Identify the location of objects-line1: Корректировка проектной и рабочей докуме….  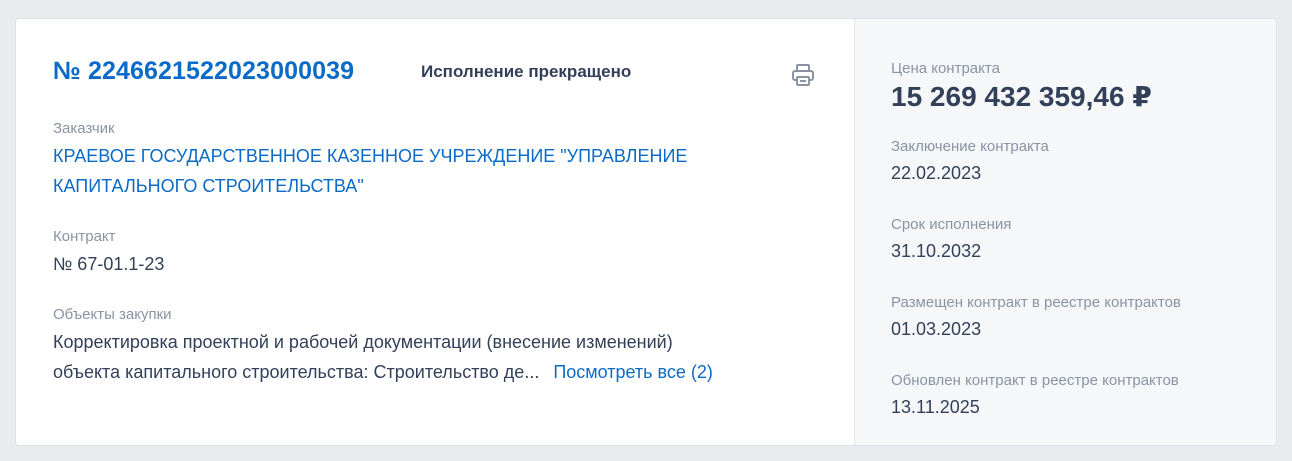
(363, 342).